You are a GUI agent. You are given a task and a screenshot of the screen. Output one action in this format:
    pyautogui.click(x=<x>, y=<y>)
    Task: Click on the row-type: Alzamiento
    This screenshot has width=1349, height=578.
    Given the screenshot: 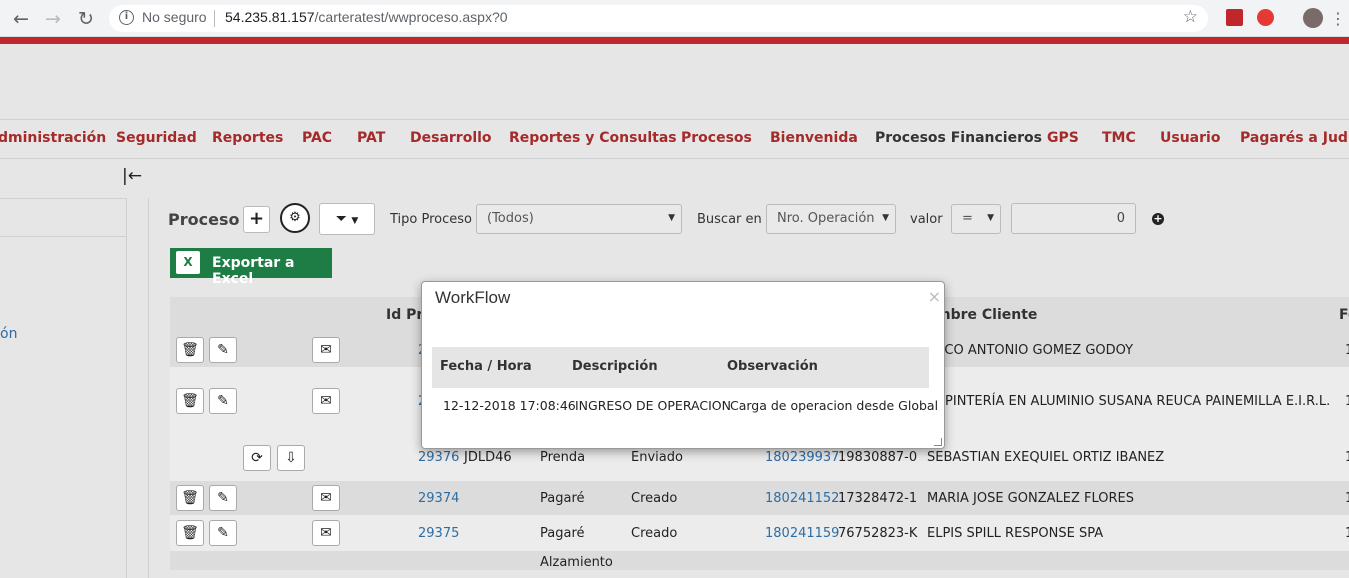 What is the action you would take?
    pyautogui.click(x=576, y=562)
    